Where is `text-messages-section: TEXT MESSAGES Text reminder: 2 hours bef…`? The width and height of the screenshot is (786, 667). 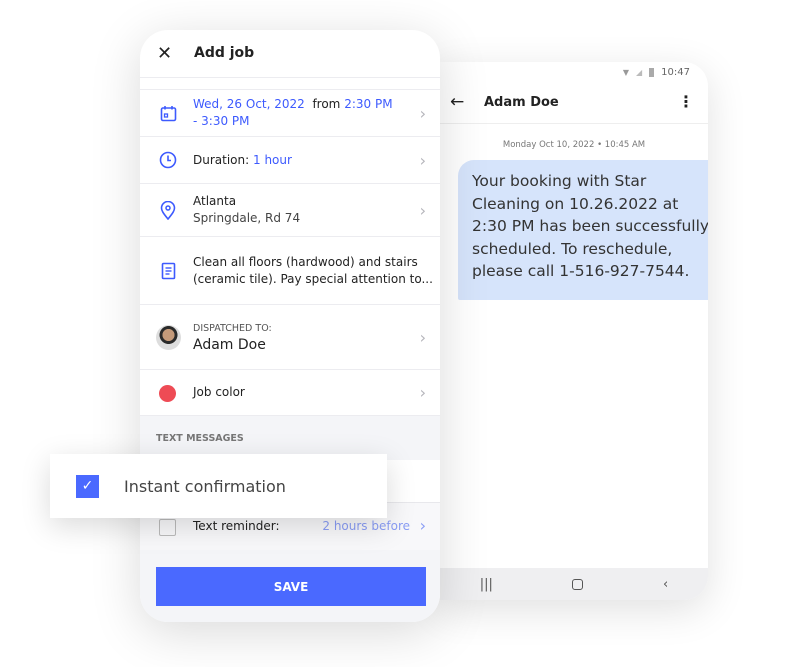
text-messages-section: TEXT MESSAGES Text reminder: 2 hours bef… is located at coordinates (290, 519).